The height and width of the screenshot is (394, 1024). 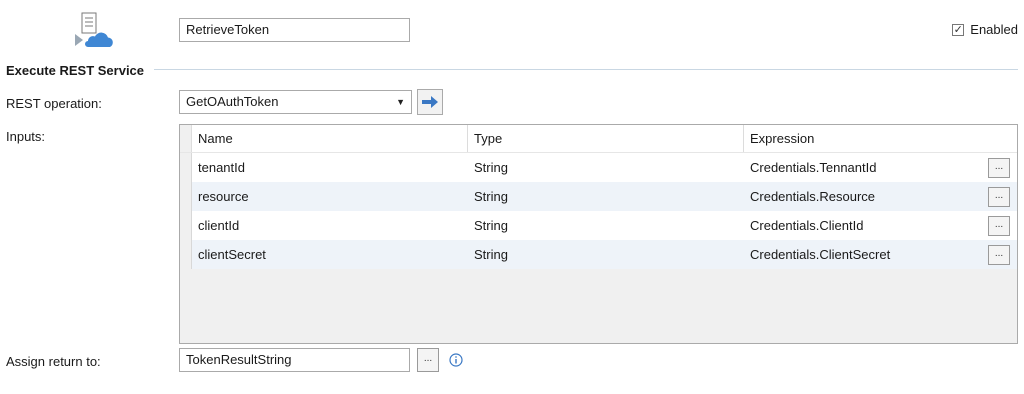 What do you see at coordinates (26, 136) in the screenshot?
I see `inputs-label: Inputs:` at bounding box center [26, 136].